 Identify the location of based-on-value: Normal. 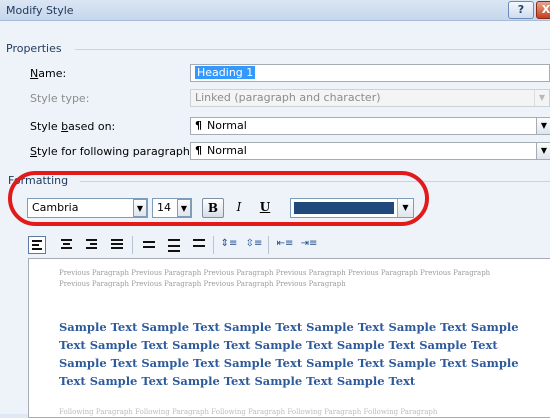
(227, 125).